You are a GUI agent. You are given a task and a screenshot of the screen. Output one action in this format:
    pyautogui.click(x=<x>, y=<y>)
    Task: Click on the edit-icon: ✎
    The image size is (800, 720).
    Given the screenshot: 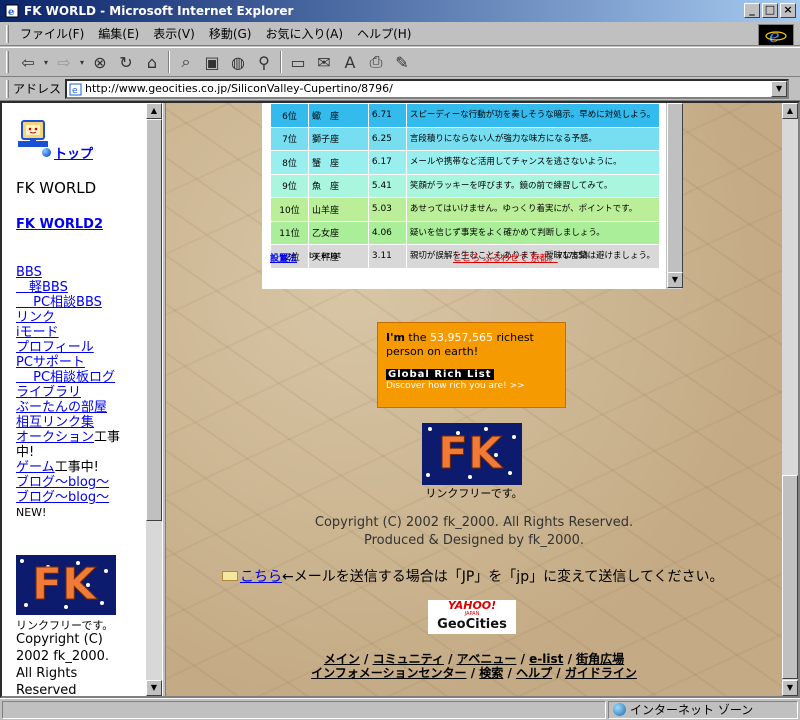 What is the action you would take?
    pyautogui.click(x=402, y=62)
    